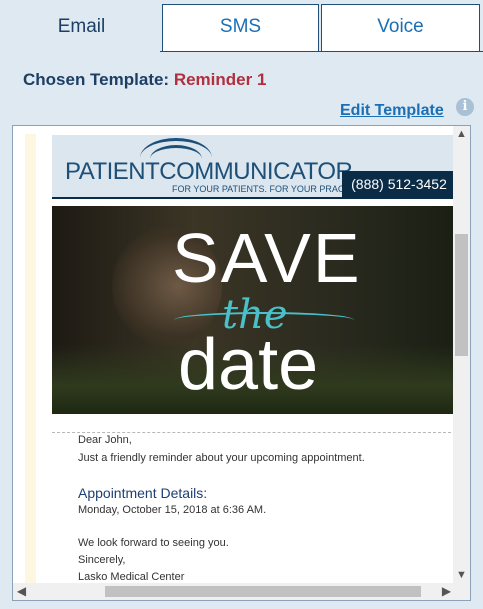 Image resolution: width=483 pixels, height=609 pixels. What do you see at coordinates (143, 493) in the screenshot?
I see `appointment-details-heading: Appointment Details:` at bounding box center [143, 493].